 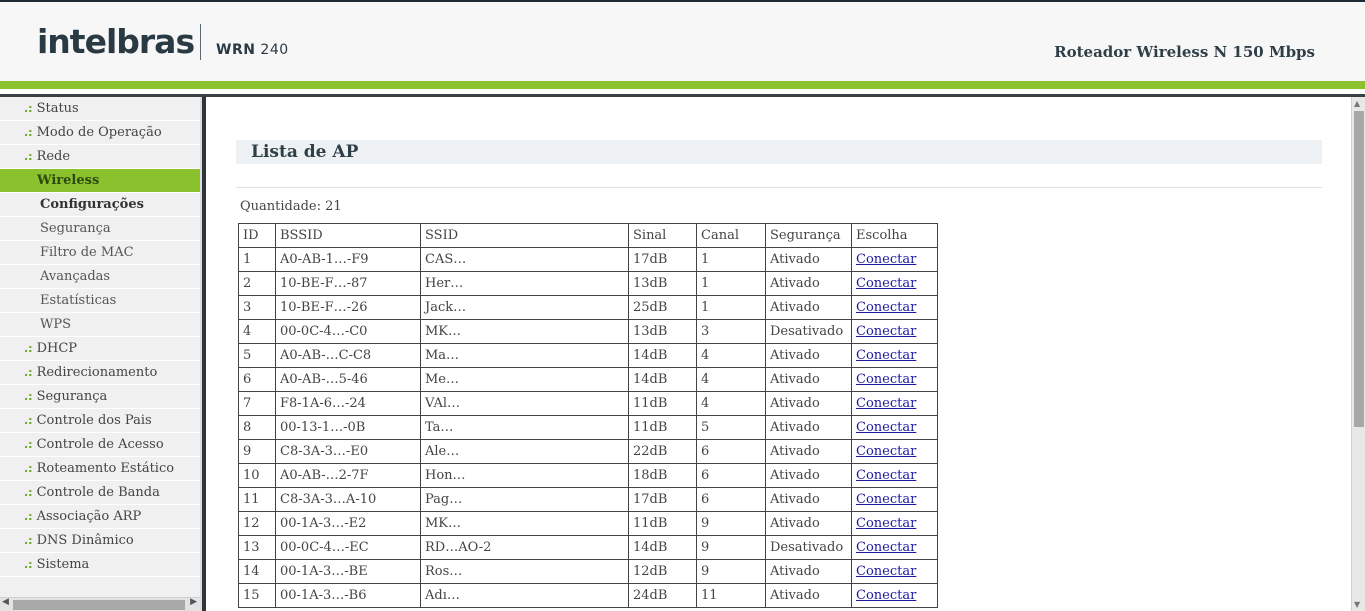 I want to click on sidebar-item-controle-de-acesso: .: Controle de Acesso, so click(x=100, y=445).